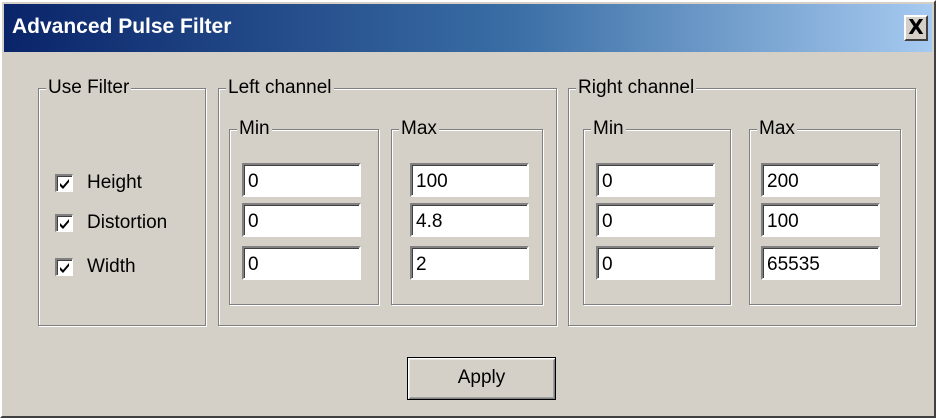 Image resolution: width=936 pixels, height=418 pixels. I want to click on height-checkbox-label: Height, so click(114, 182).